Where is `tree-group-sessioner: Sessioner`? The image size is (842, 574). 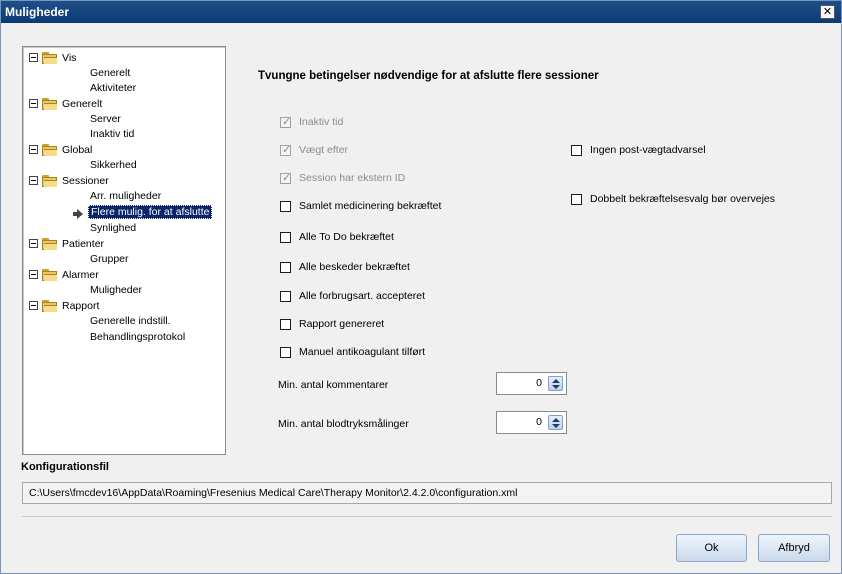
tree-group-sessioner: Sessioner is located at coordinates (124, 181).